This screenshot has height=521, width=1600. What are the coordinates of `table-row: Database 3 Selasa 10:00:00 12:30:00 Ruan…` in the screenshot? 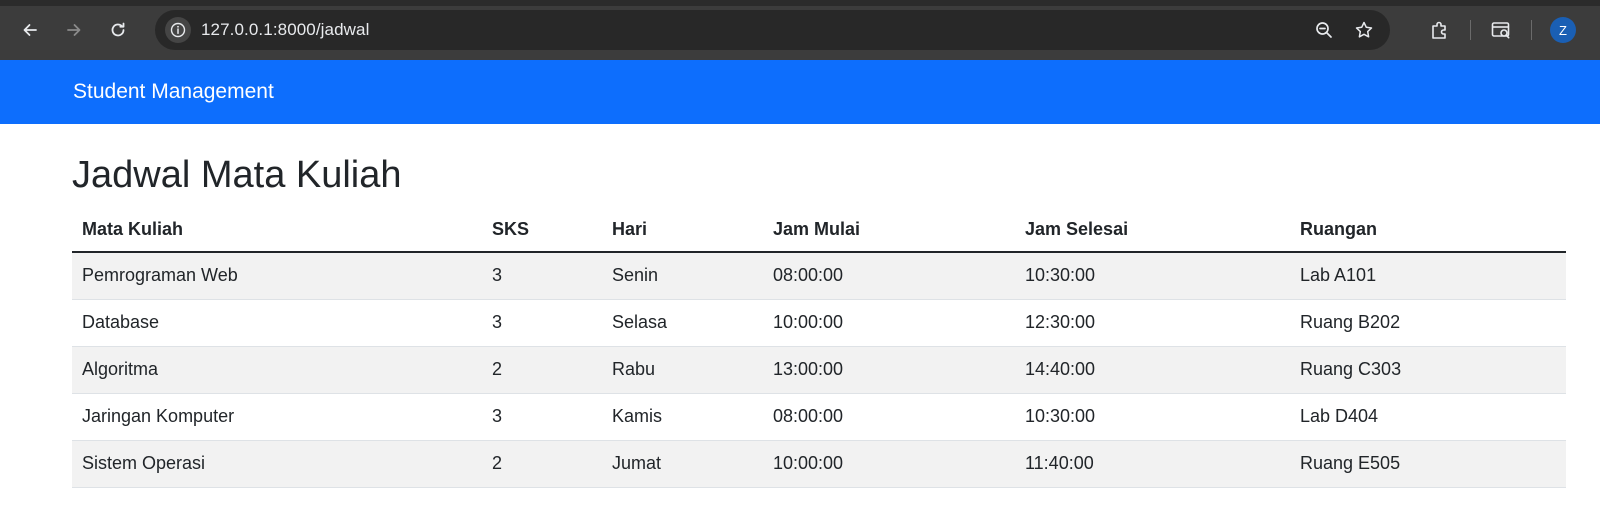 It's located at (819, 323).